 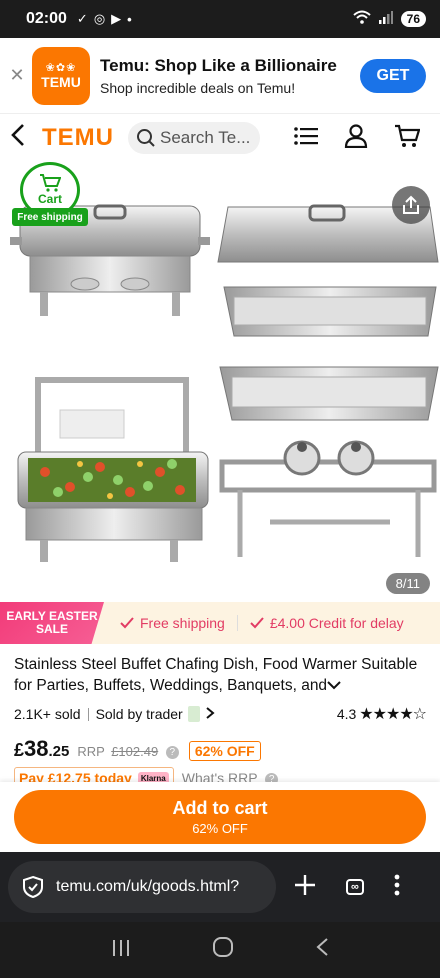 What do you see at coordinates (397, 887) in the screenshot?
I see `more-options-icon` at bounding box center [397, 887].